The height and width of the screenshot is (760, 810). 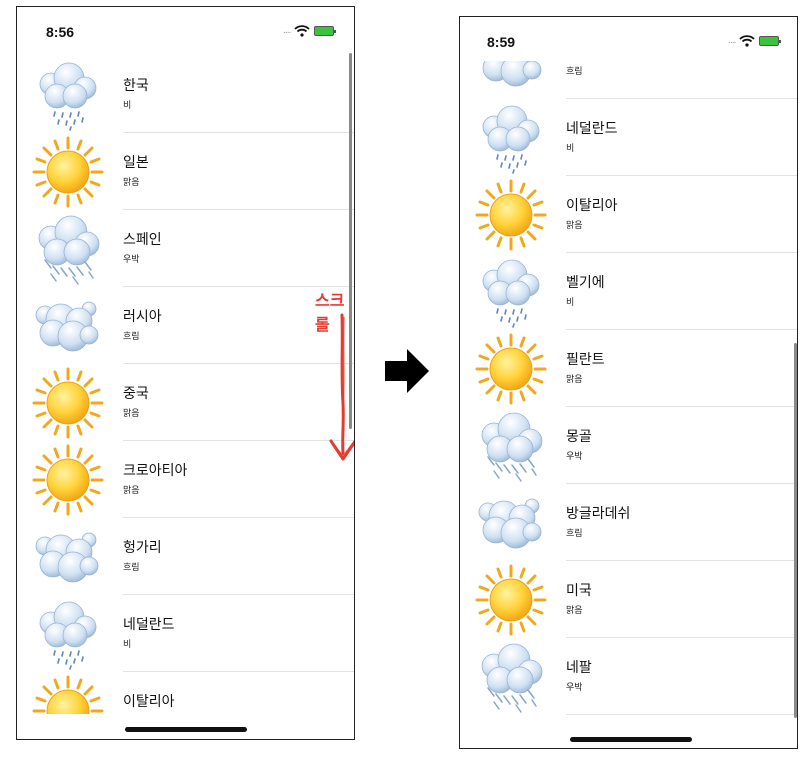 I want to click on list-item: 몽골 우박, so click(x=628, y=445).